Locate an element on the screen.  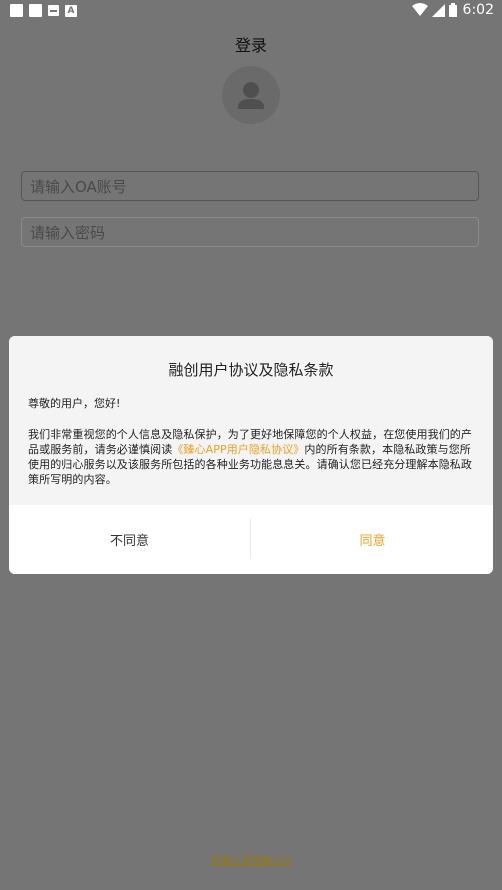
battery-icon is located at coordinates (452, 10).